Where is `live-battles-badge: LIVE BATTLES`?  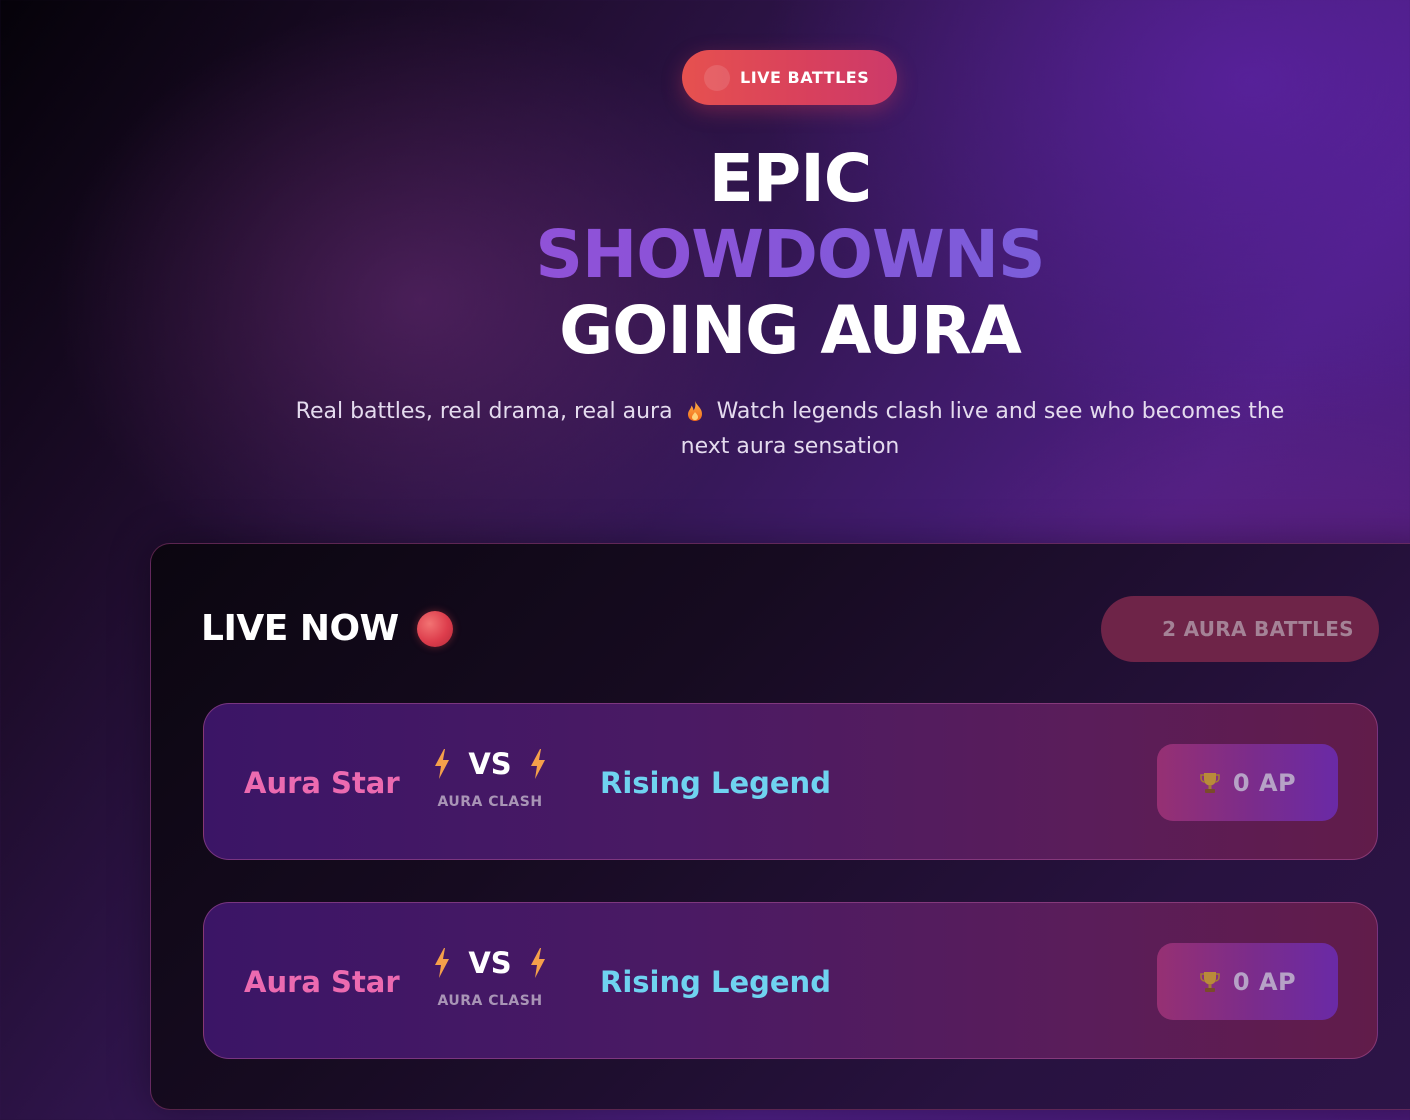
live-battles-badge: LIVE BATTLES is located at coordinates (789, 77).